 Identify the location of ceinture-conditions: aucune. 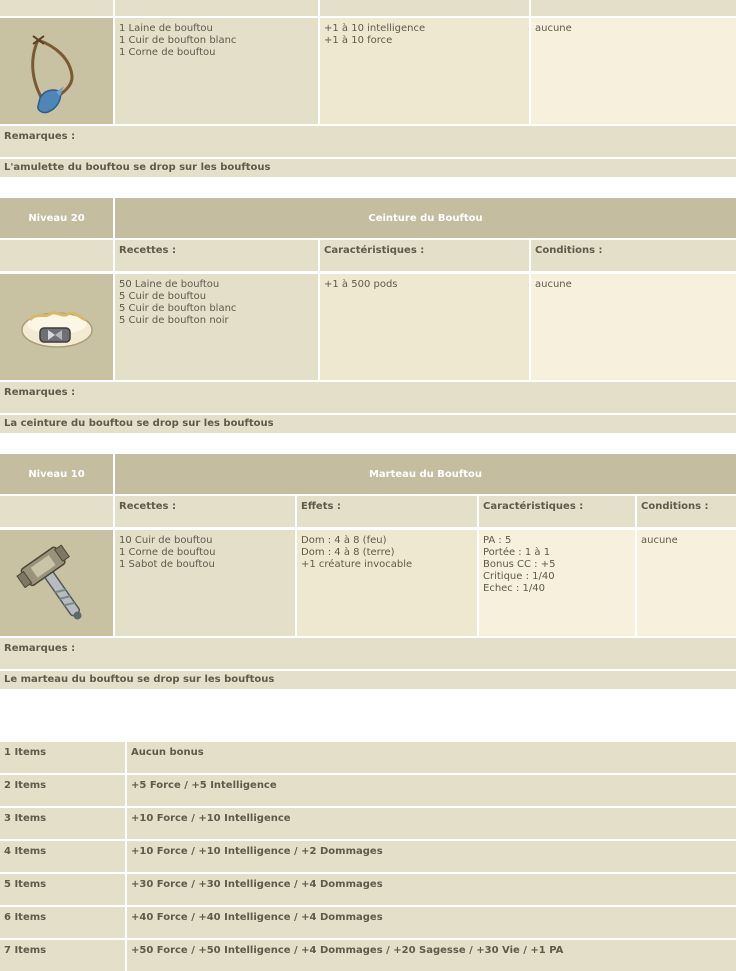
(633, 327).